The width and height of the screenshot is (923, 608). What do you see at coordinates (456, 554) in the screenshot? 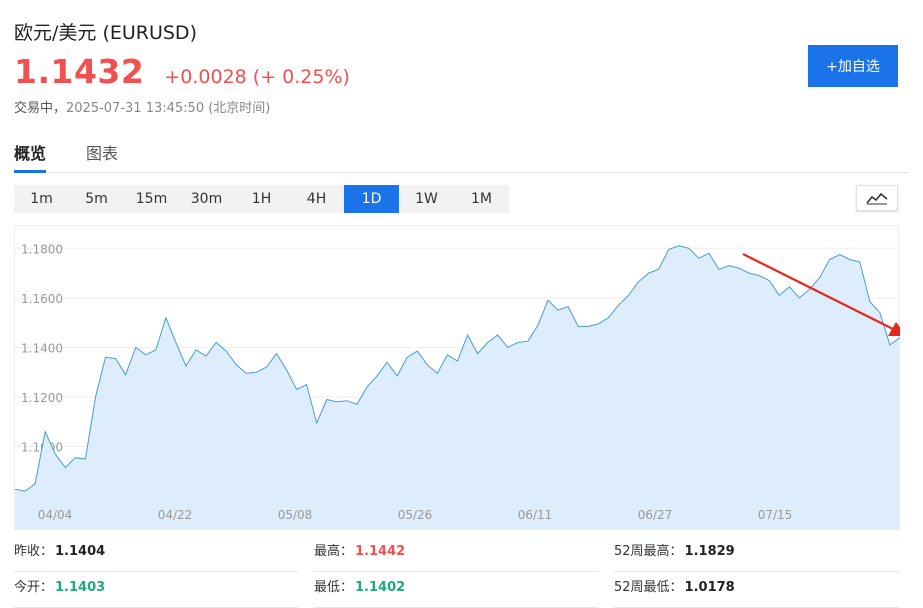
I see `stat-high: 最高： 1.1442` at bounding box center [456, 554].